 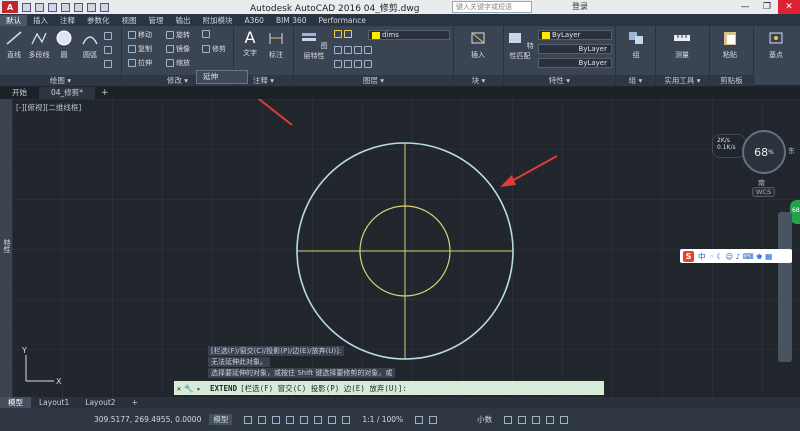 What do you see at coordinates (6, 248) in the screenshot?
I see `properties-palette-strip: 特性` at bounding box center [6, 248].